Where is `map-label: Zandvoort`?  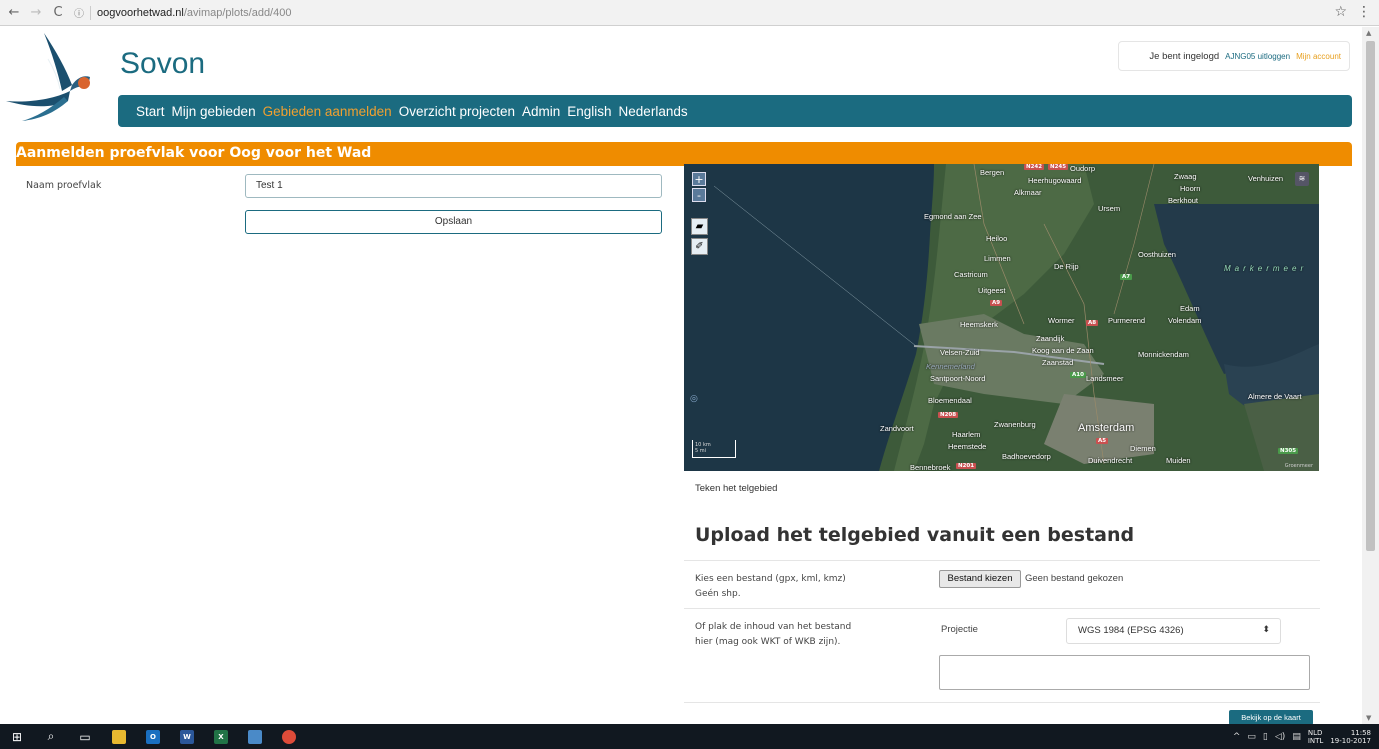
map-label: Zandvoort is located at coordinates (897, 428).